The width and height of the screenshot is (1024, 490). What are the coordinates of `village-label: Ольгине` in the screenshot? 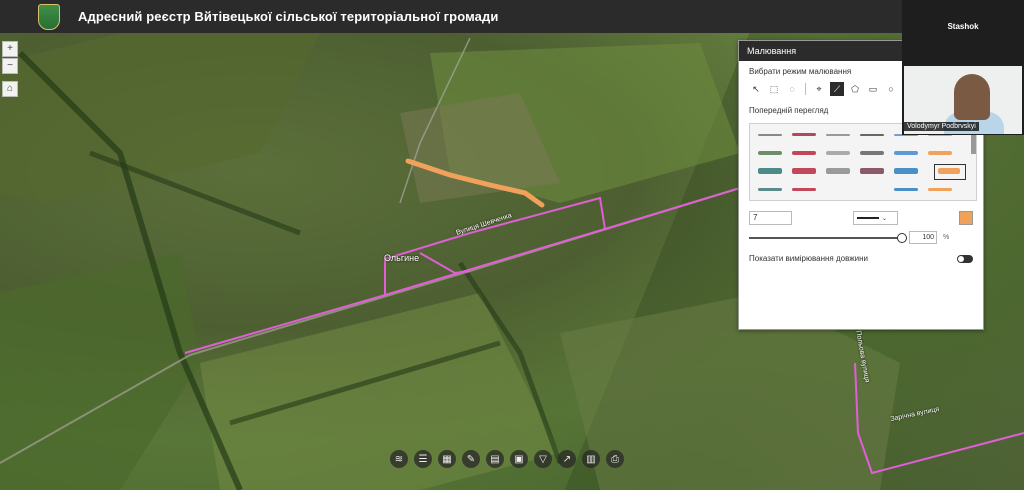 It's located at (402, 258).